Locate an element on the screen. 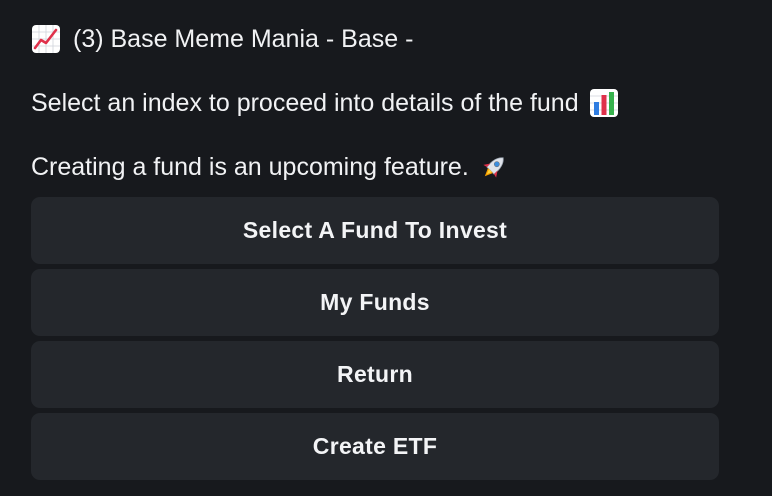 The image size is (772, 496). message-title: (3) Base Meme Mania - Base - is located at coordinates (243, 39).